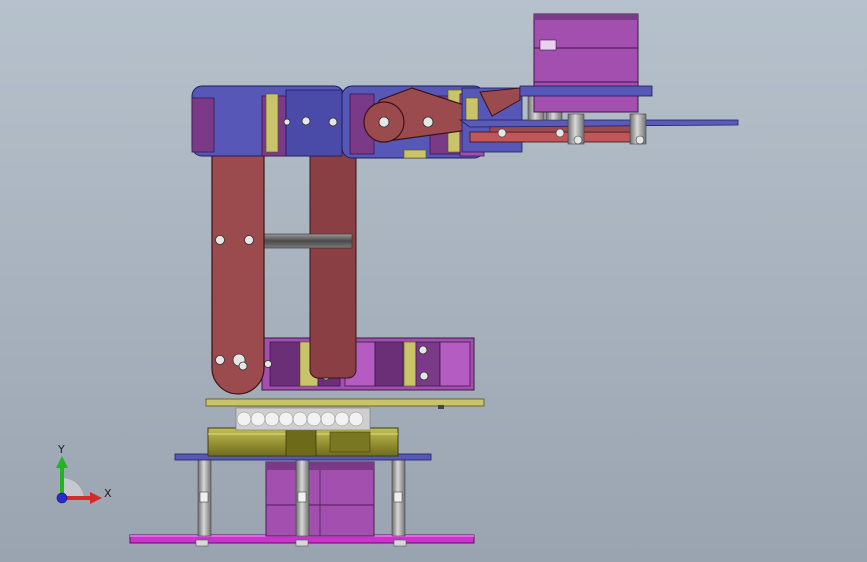 This screenshot has width=867, height=562. Describe the element at coordinates (303, 419) in the screenshot. I see `ball-bearings` at that location.